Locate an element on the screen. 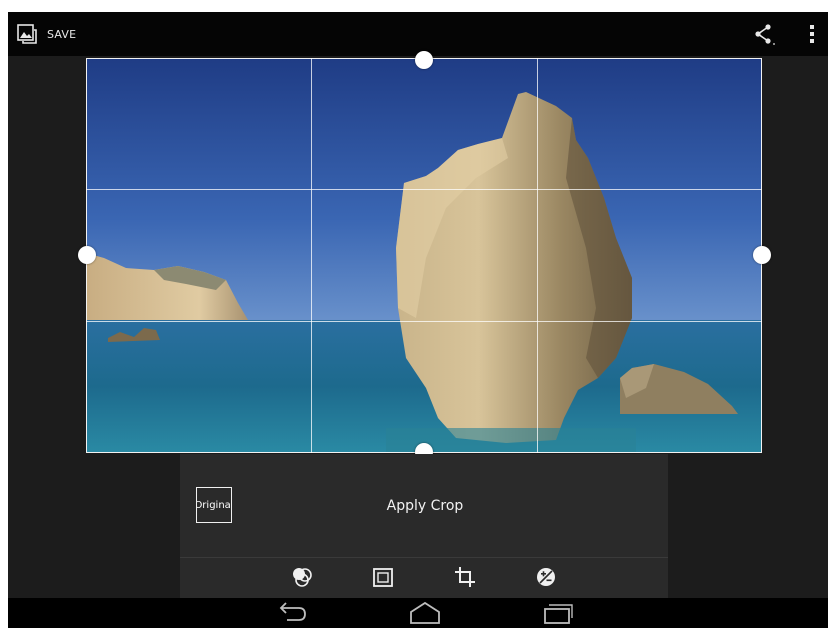 This screenshot has width=828, height=628. save-label: SAVE is located at coordinates (62, 34).